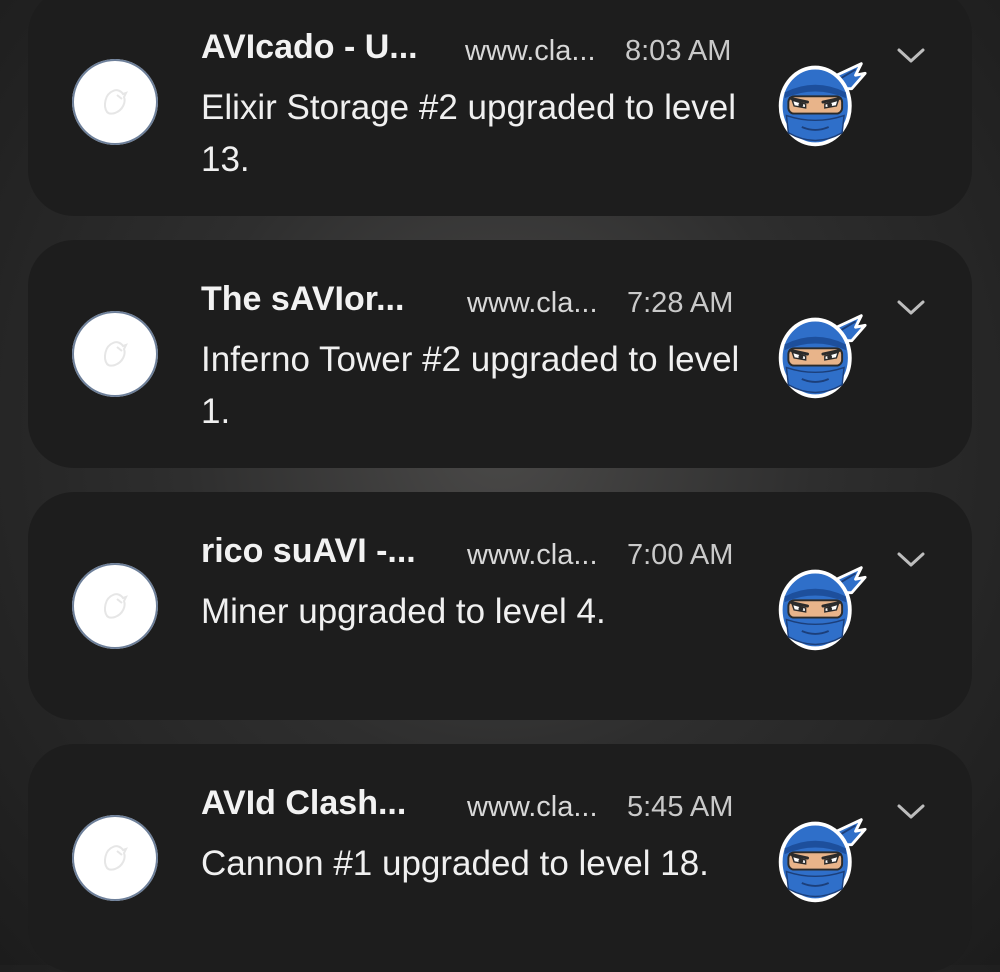 The height and width of the screenshot is (972, 1000). Describe the element at coordinates (680, 555) in the screenshot. I see `notification-time: 7:00 AM` at that location.